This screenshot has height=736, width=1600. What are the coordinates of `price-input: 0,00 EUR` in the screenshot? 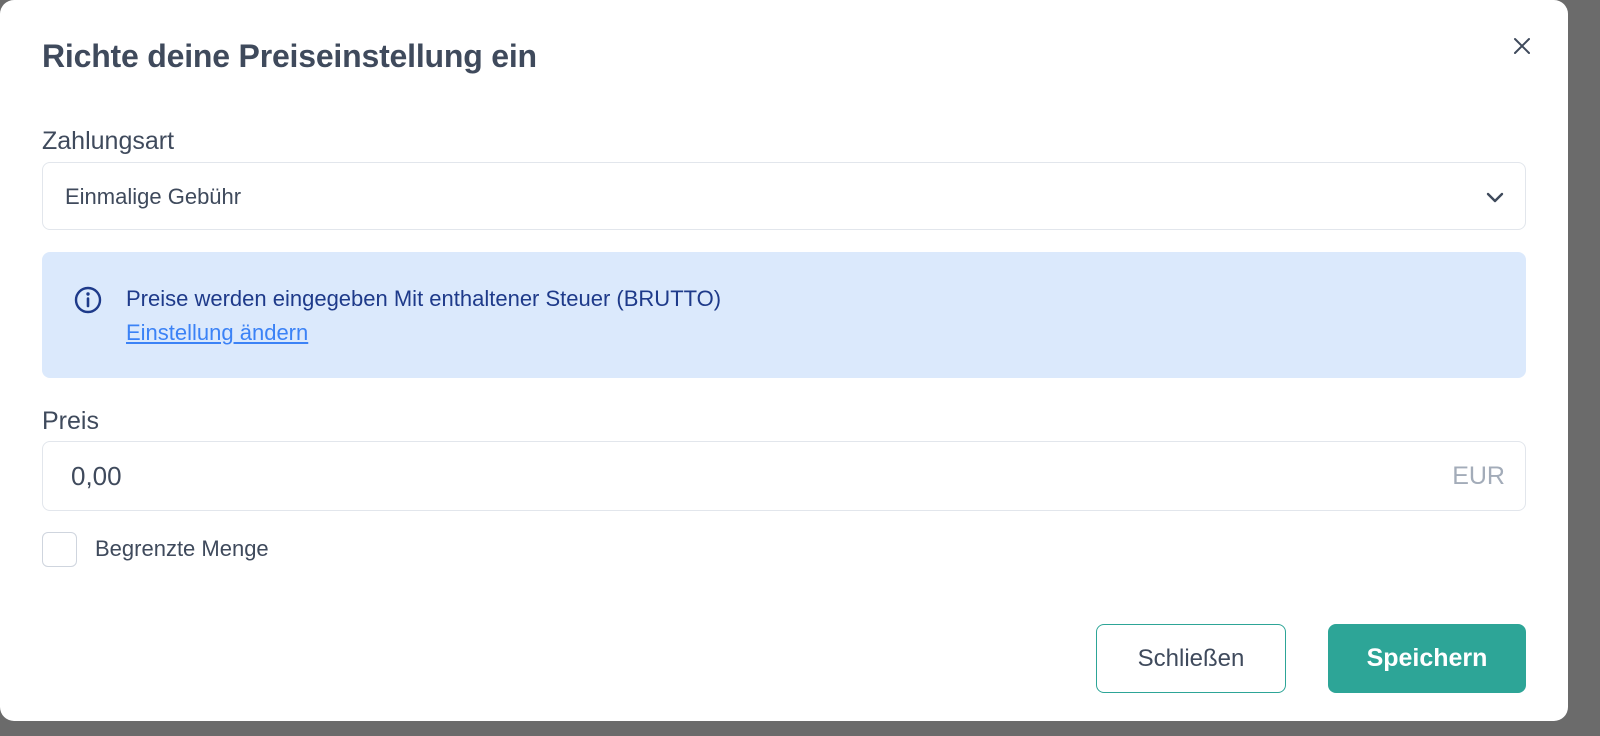 It's located at (784, 476).